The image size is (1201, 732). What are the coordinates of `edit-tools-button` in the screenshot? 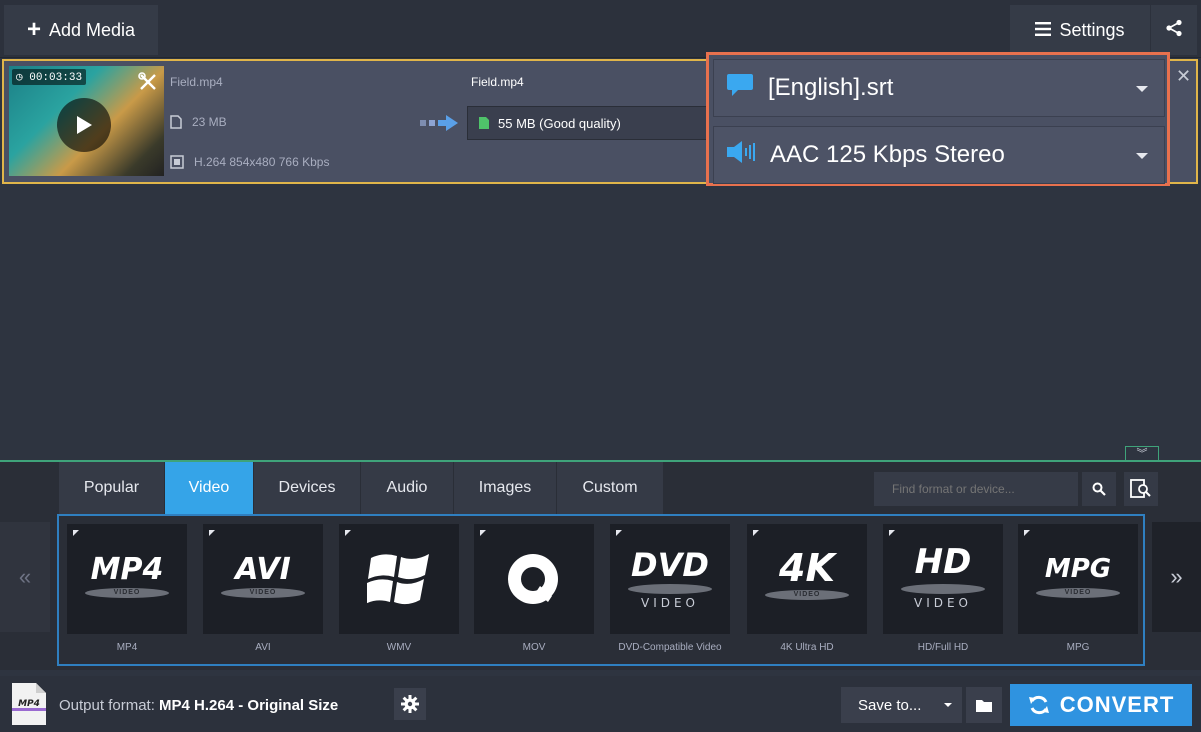 It's located at (148, 82).